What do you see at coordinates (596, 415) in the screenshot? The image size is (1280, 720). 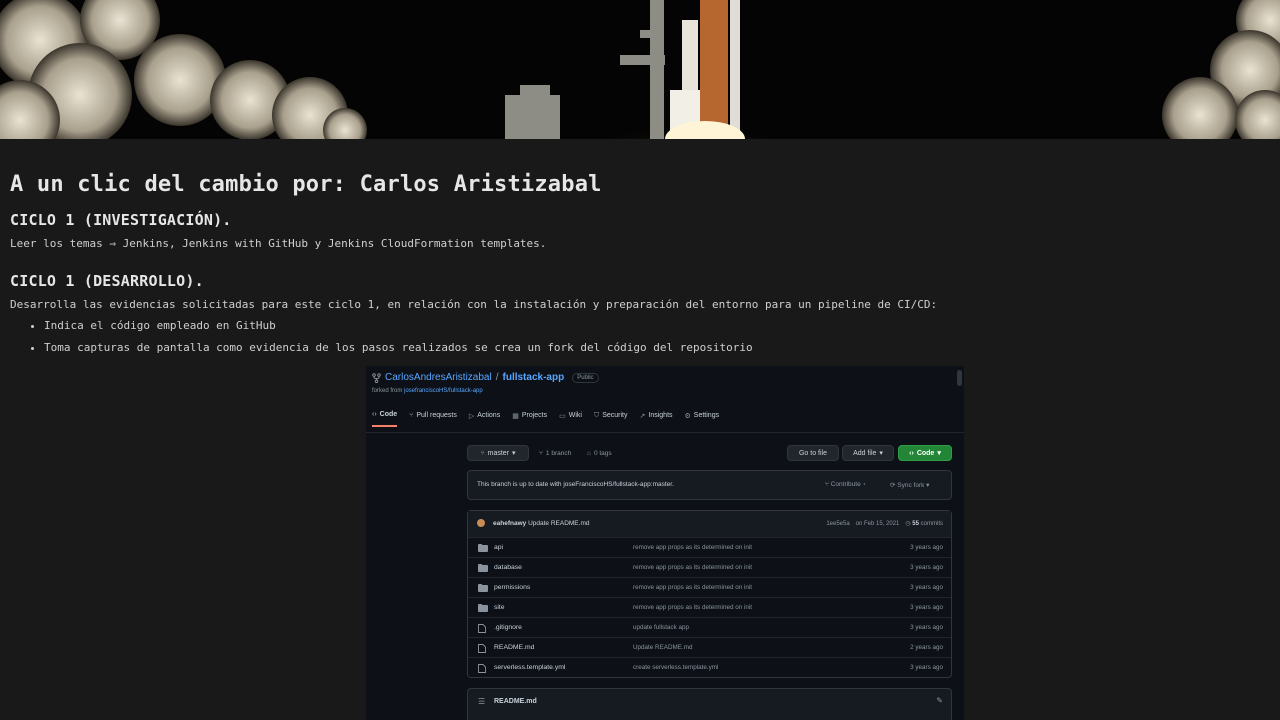 I see `shield-icon: ⛉` at bounding box center [596, 415].